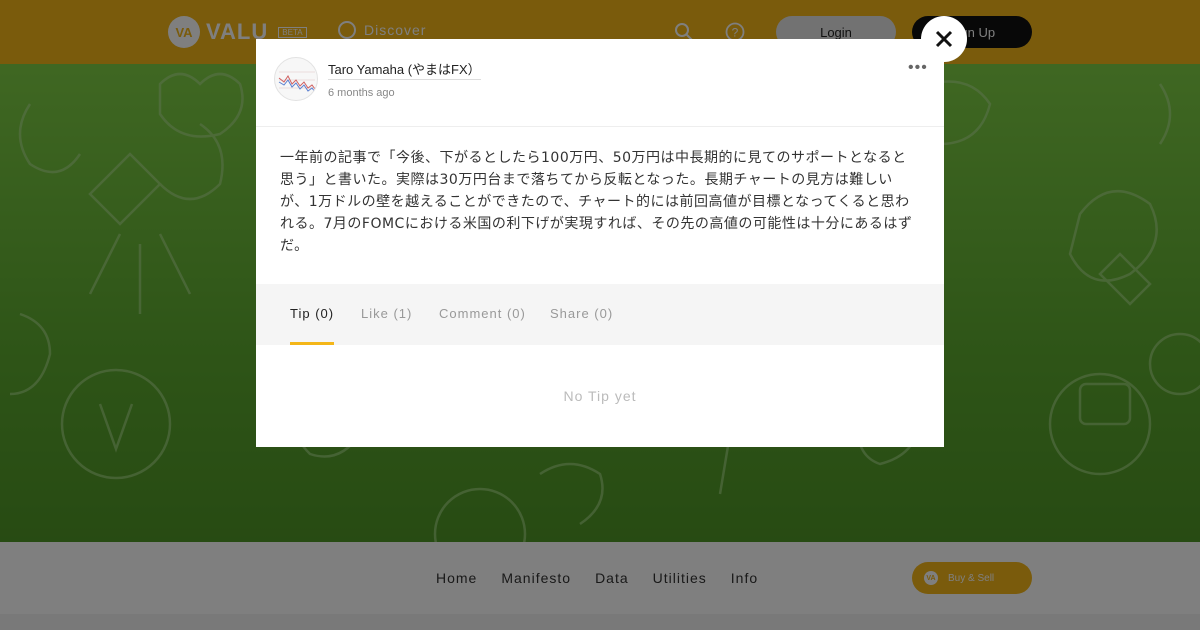 This screenshot has height=630, width=1200. What do you see at coordinates (361, 93) in the screenshot?
I see `post-timestamp: 6 months ago` at bounding box center [361, 93].